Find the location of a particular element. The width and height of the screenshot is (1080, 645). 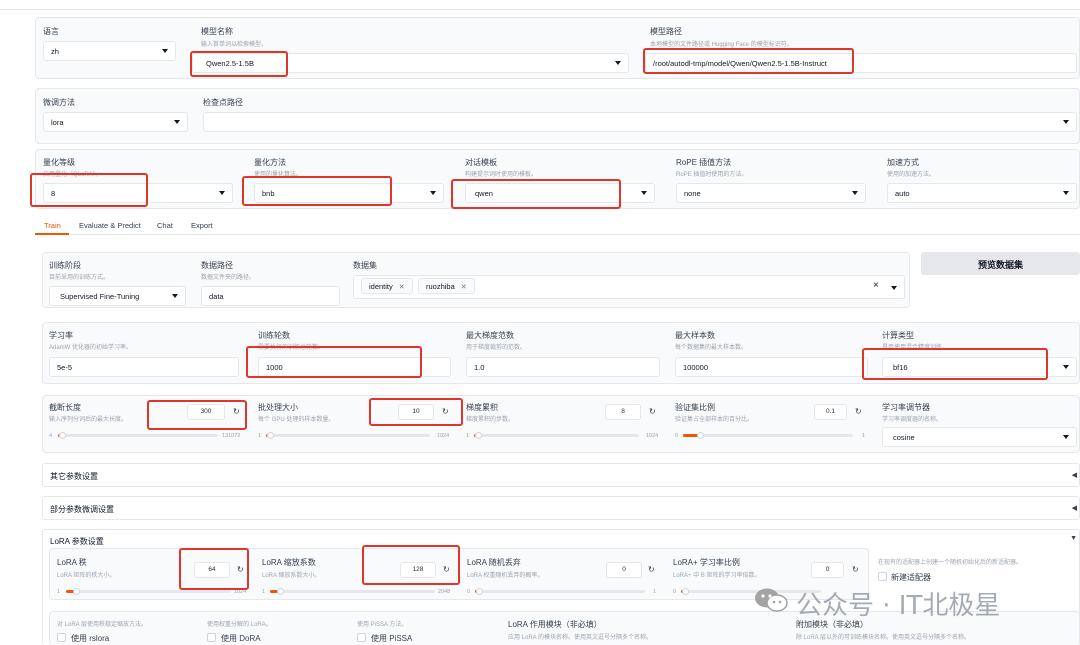

max-samples-hint: 每个数据集的最大样本数。 is located at coordinates (711, 348).